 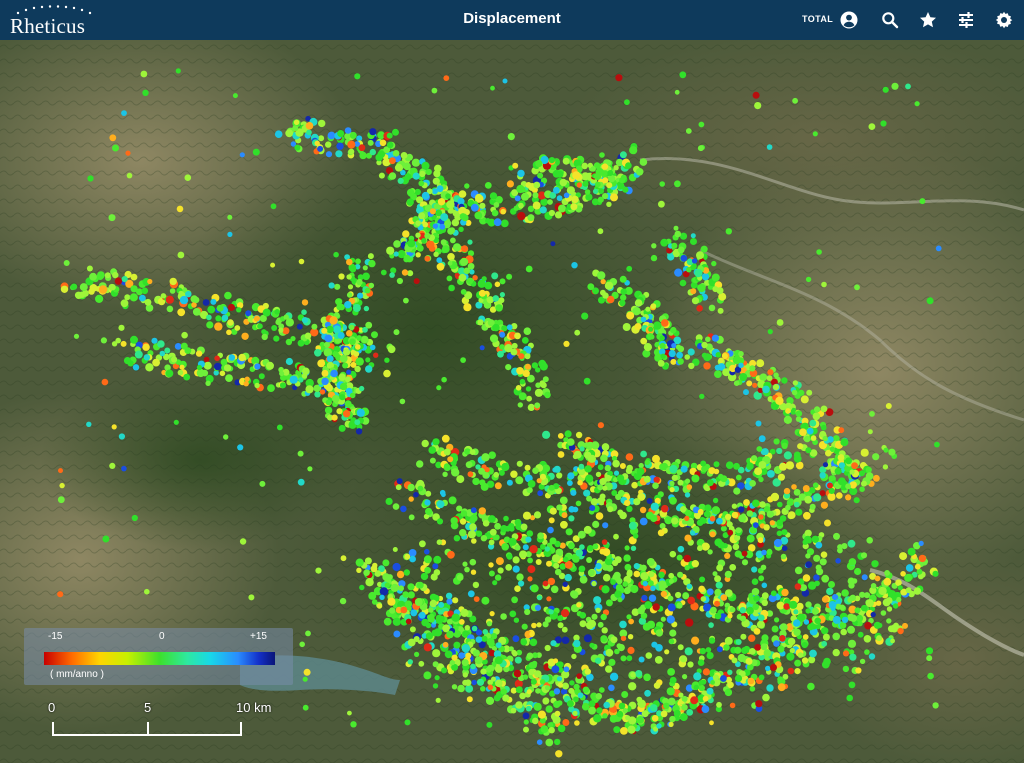 What do you see at coordinates (849, 20) in the screenshot?
I see `account-icon` at bounding box center [849, 20].